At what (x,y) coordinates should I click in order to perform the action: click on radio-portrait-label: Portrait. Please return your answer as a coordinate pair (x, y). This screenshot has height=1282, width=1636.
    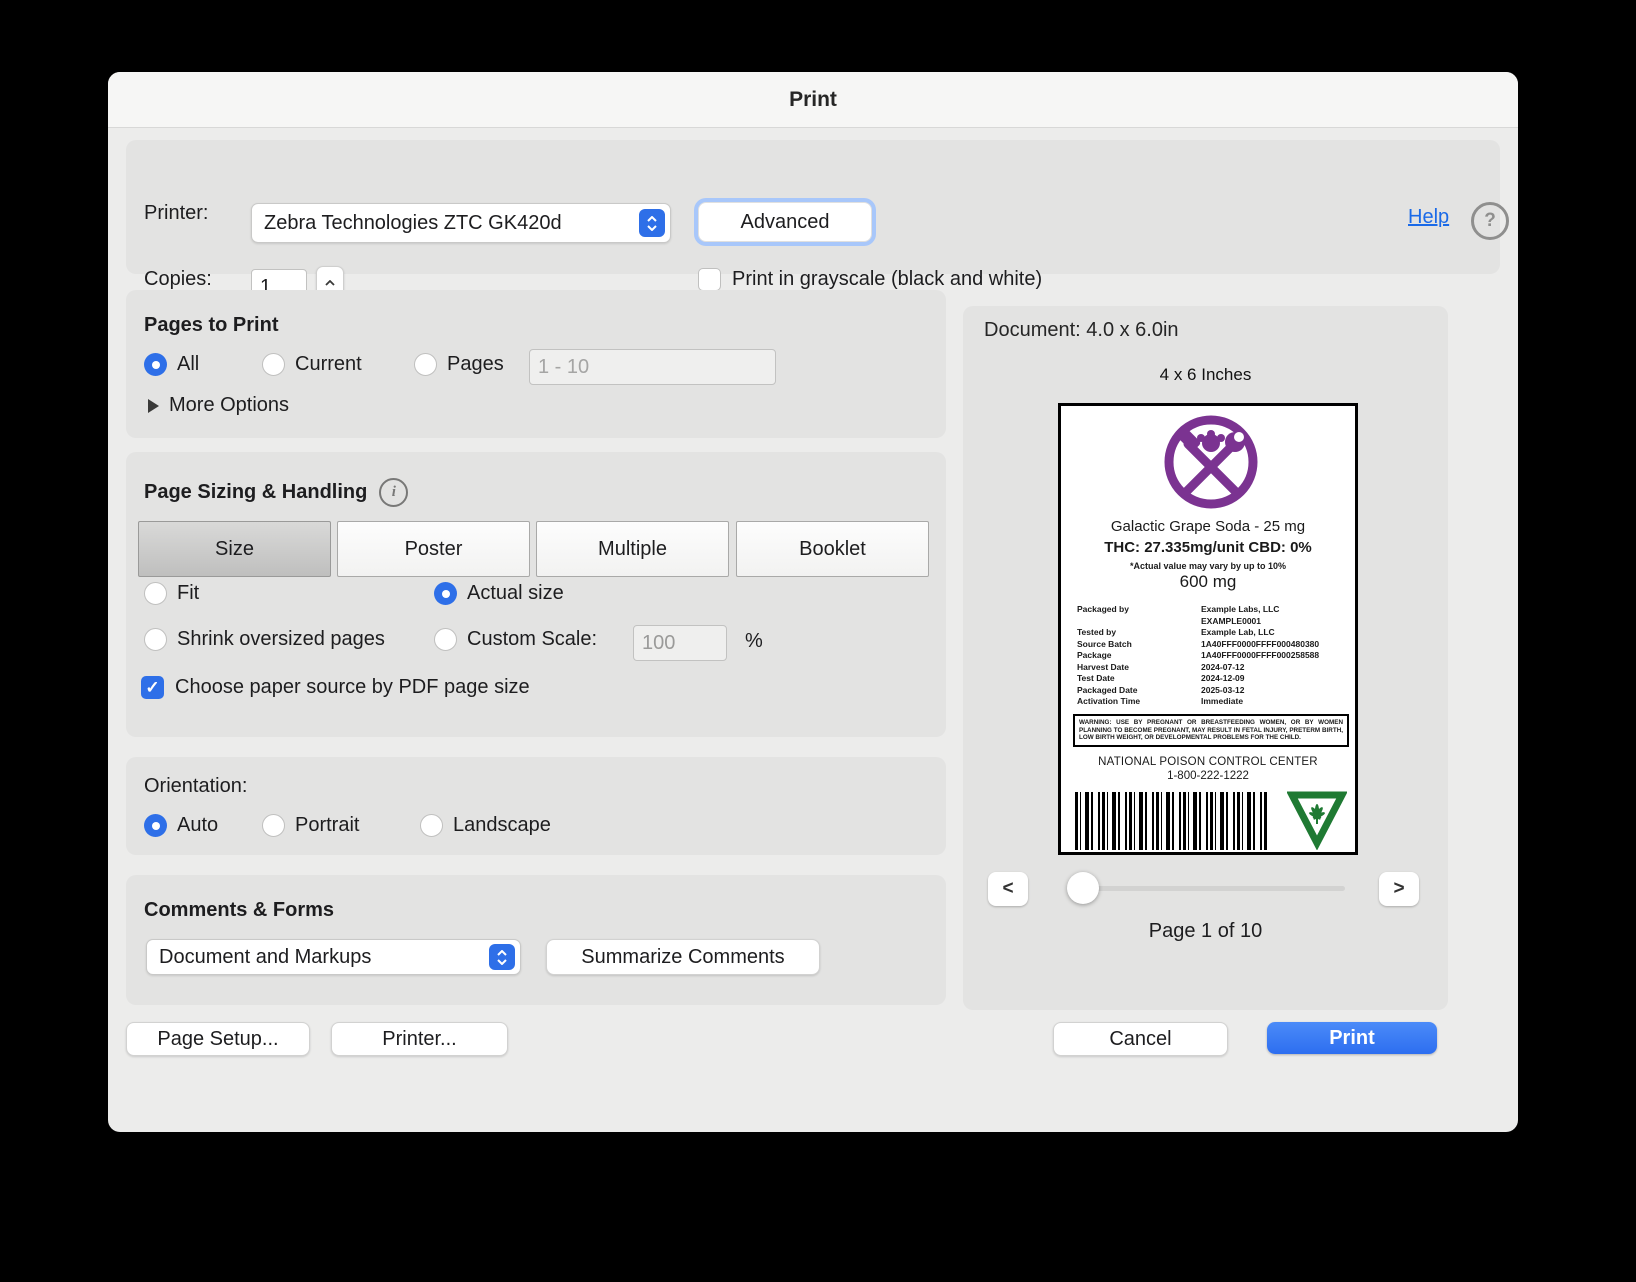
    Looking at the image, I should click on (327, 825).